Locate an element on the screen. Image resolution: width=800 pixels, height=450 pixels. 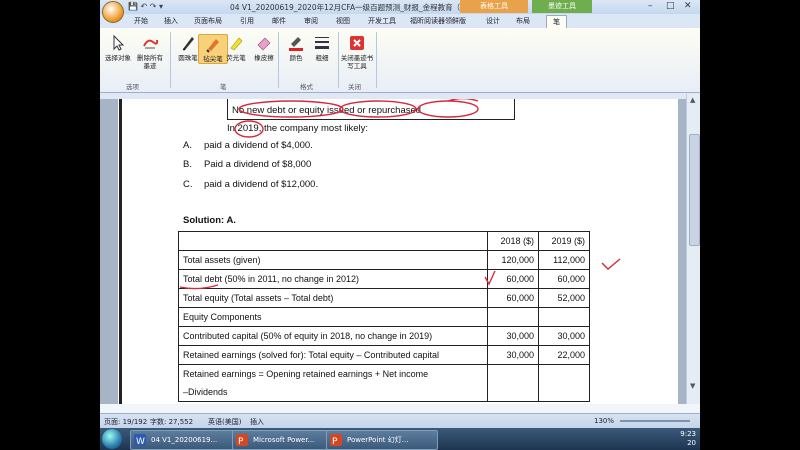
close-button: ✕ is located at coordinates (688, 6).